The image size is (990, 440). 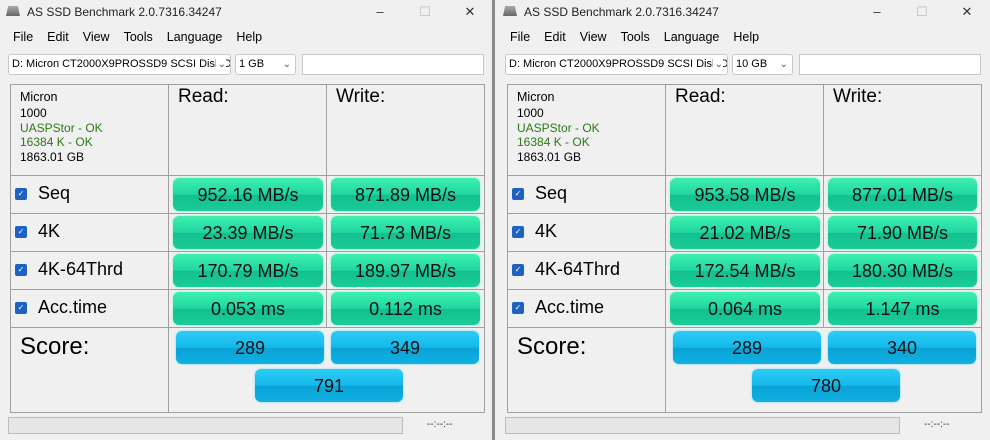 I want to click on write-cell: 871.89 MB/s, so click(x=406, y=195).